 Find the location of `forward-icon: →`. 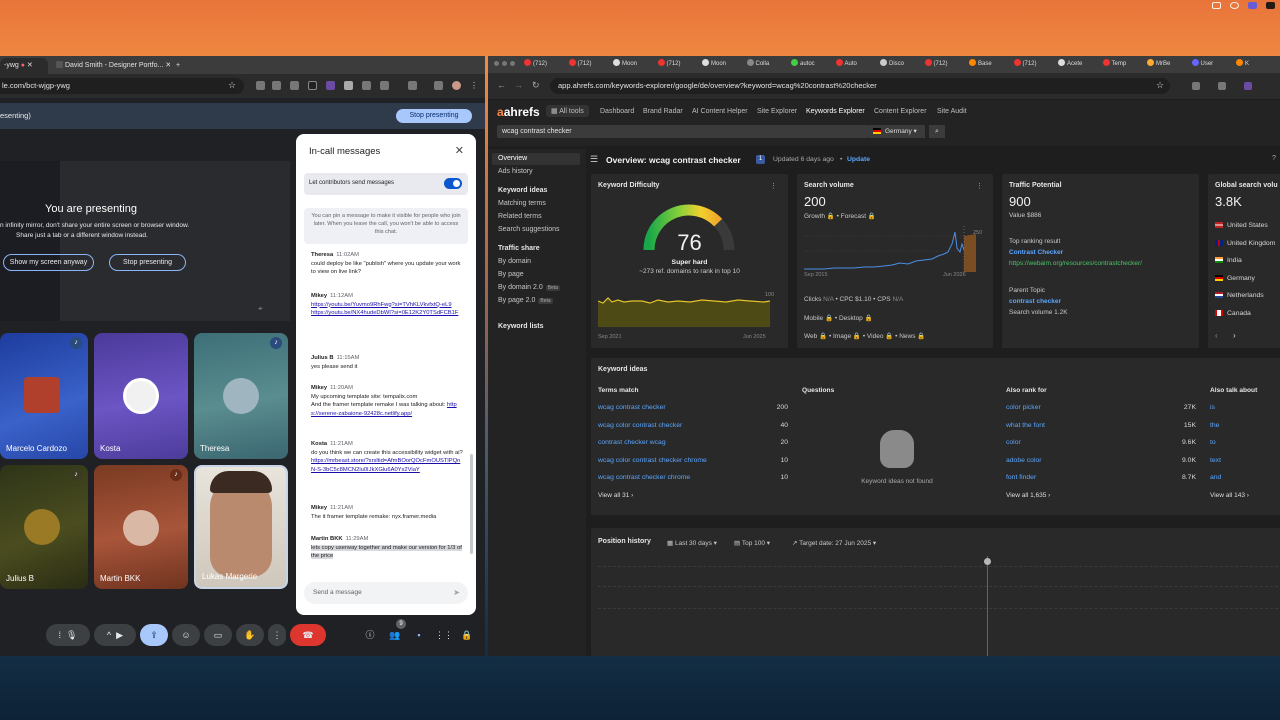

forward-icon: → is located at coordinates (518, 85).